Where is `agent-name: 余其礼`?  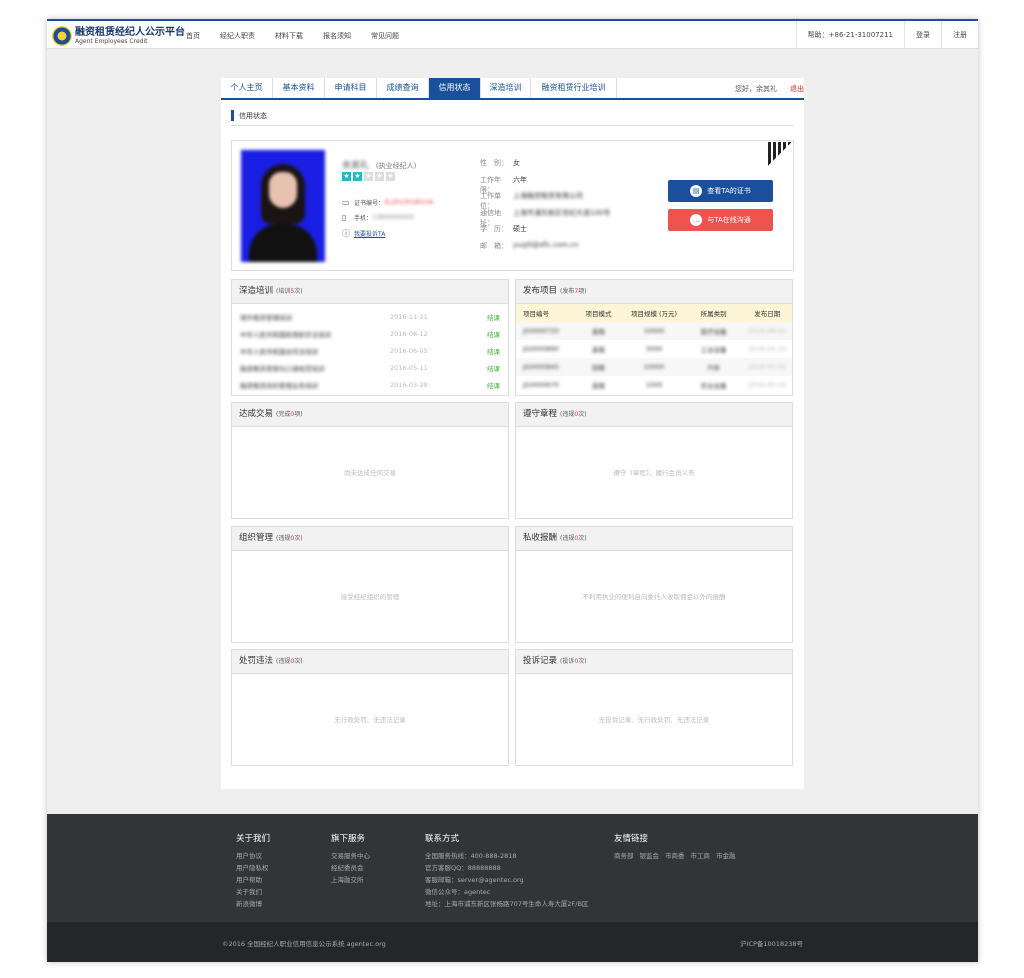 agent-name: 余其礼 is located at coordinates (356, 166).